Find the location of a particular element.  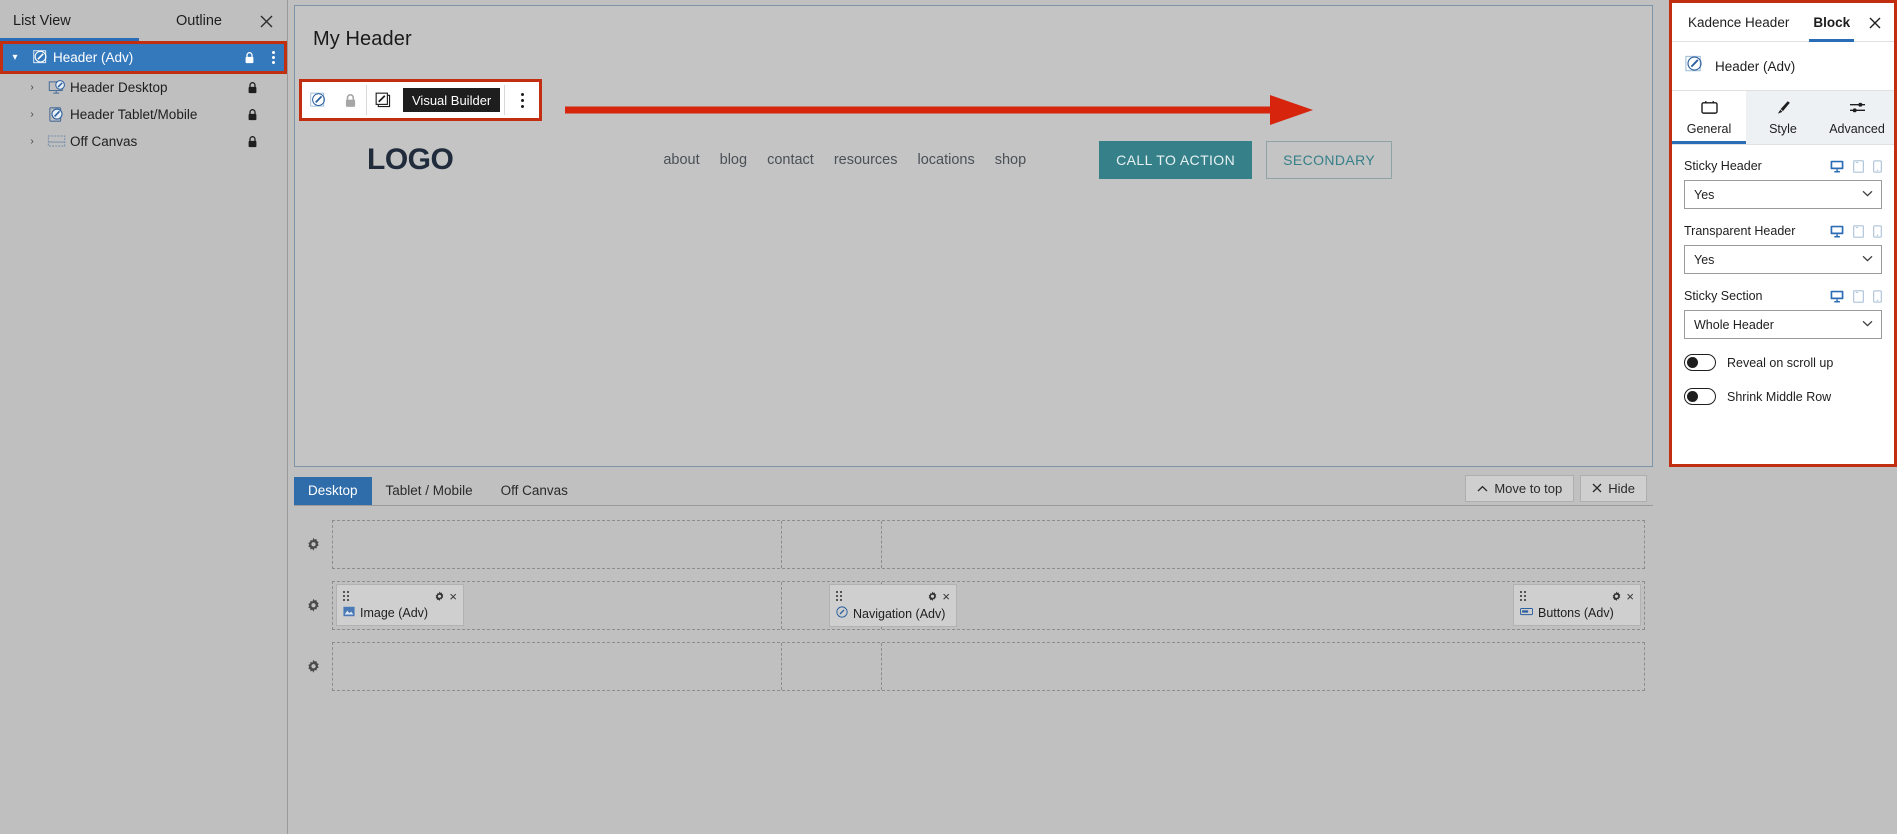

hide-button: Hide is located at coordinates (1613, 488).